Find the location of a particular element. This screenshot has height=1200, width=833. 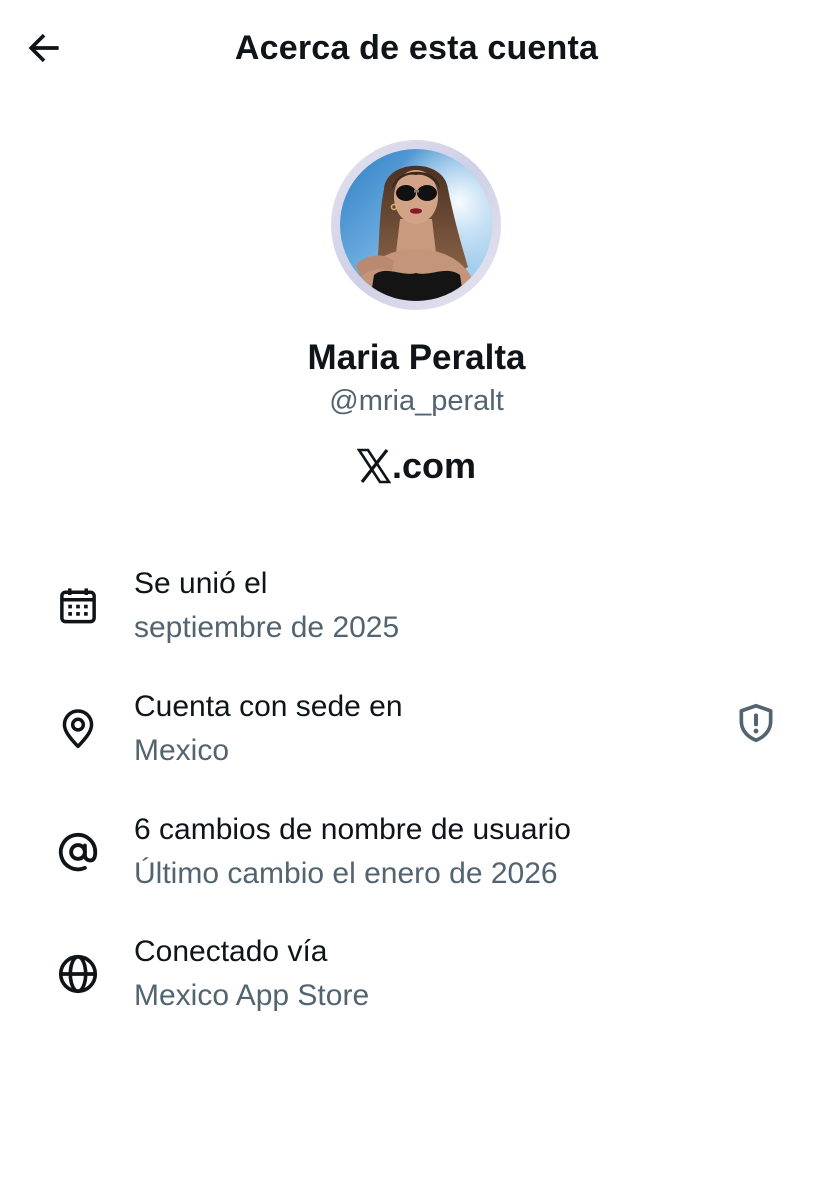

platform-domain: .com is located at coordinates (434, 465).